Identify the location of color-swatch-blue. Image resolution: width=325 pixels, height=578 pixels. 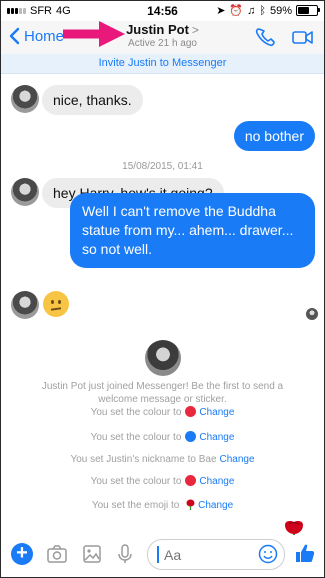
(191, 436).